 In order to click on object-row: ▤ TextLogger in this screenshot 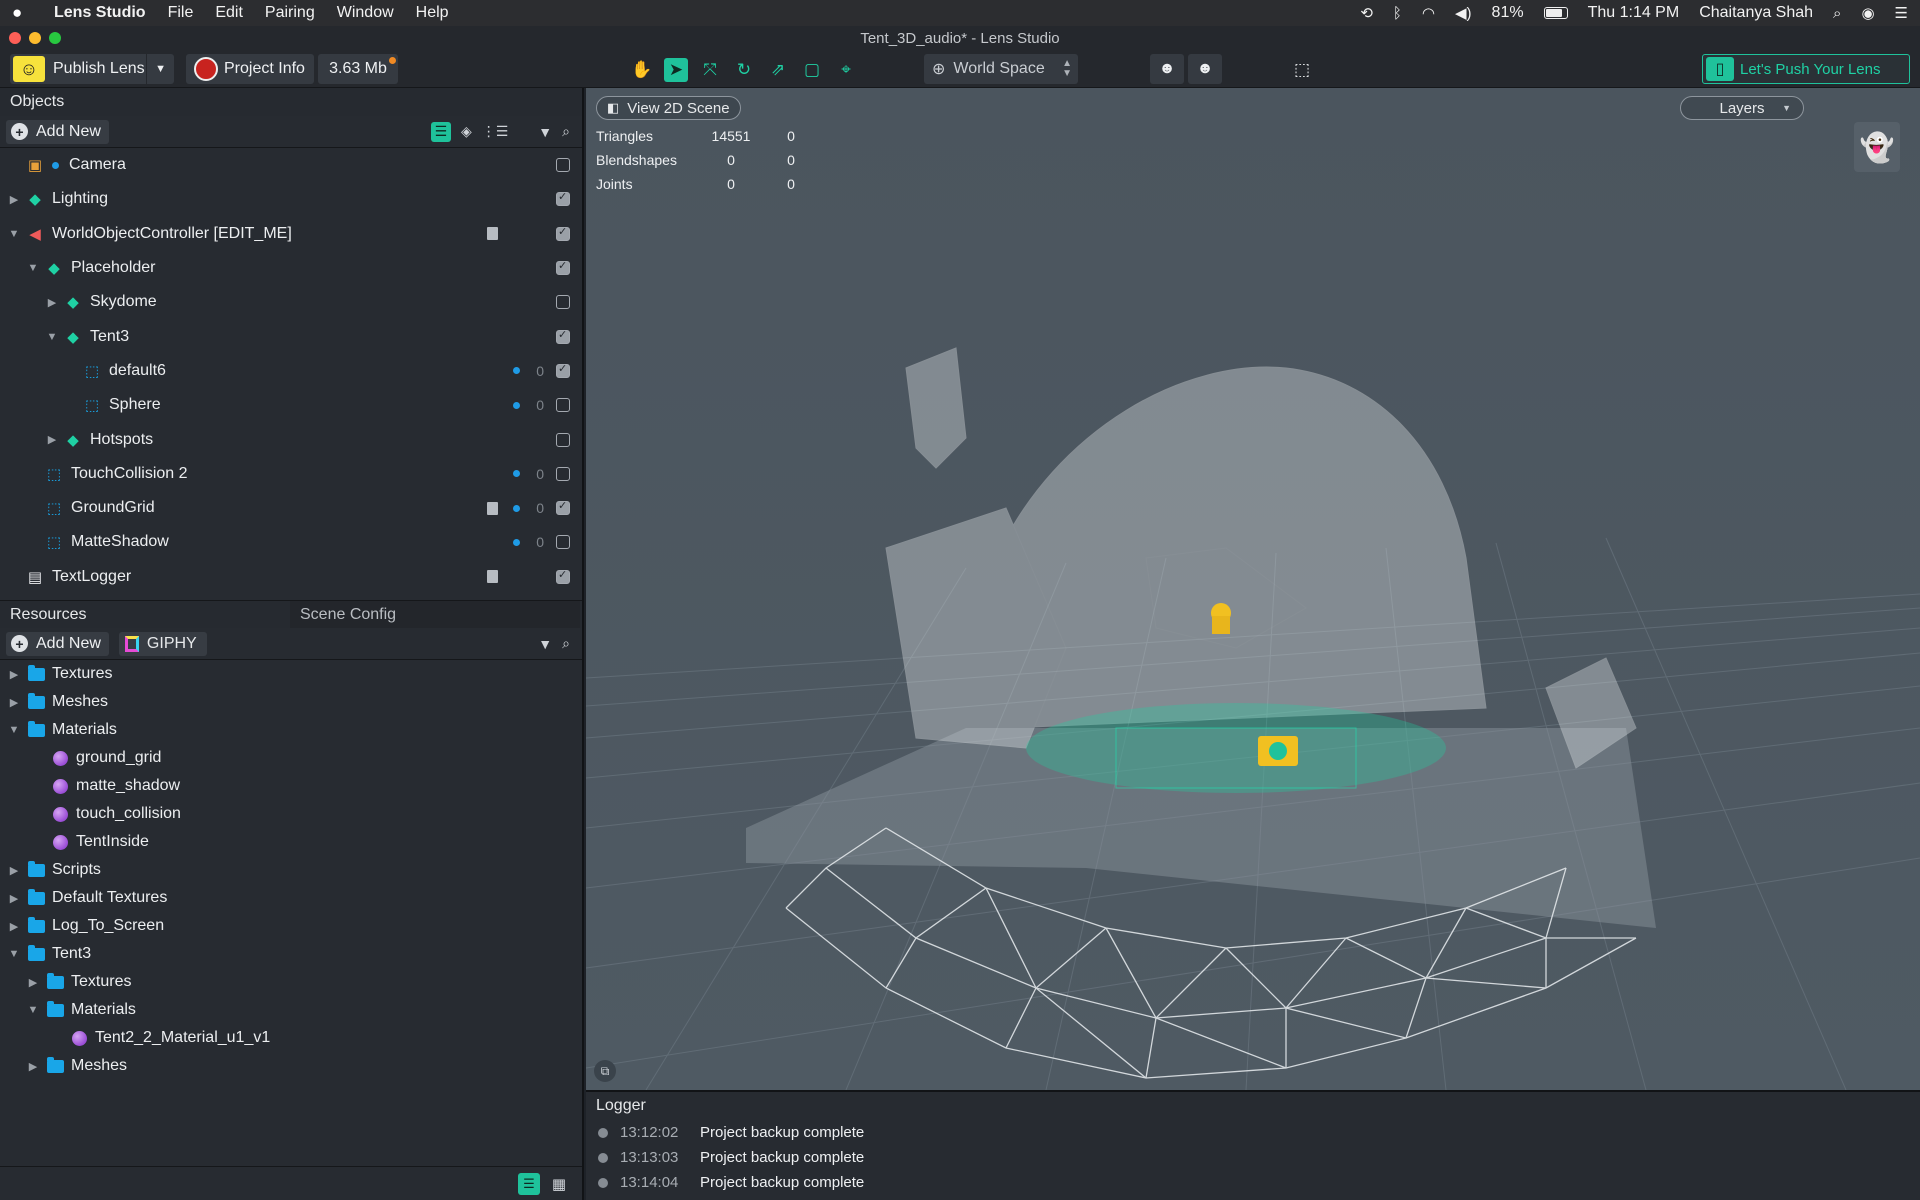, I will do `click(291, 577)`.